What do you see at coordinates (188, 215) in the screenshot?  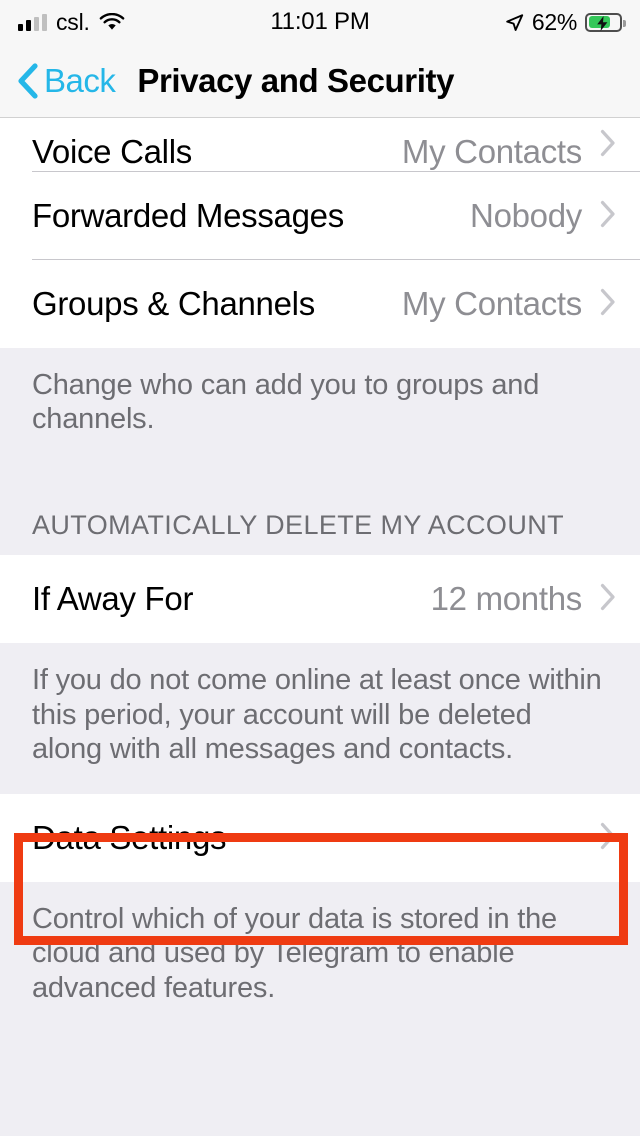 I see `row-label: Forwarded Messages` at bounding box center [188, 215].